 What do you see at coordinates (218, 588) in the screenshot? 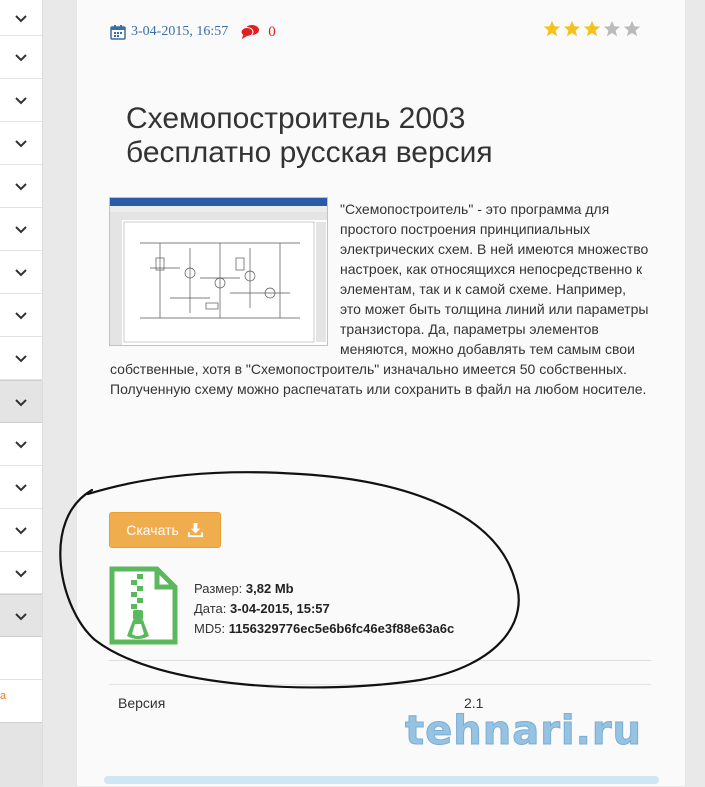
I see `size-label: Размер:` at bounding box center [218, 588].